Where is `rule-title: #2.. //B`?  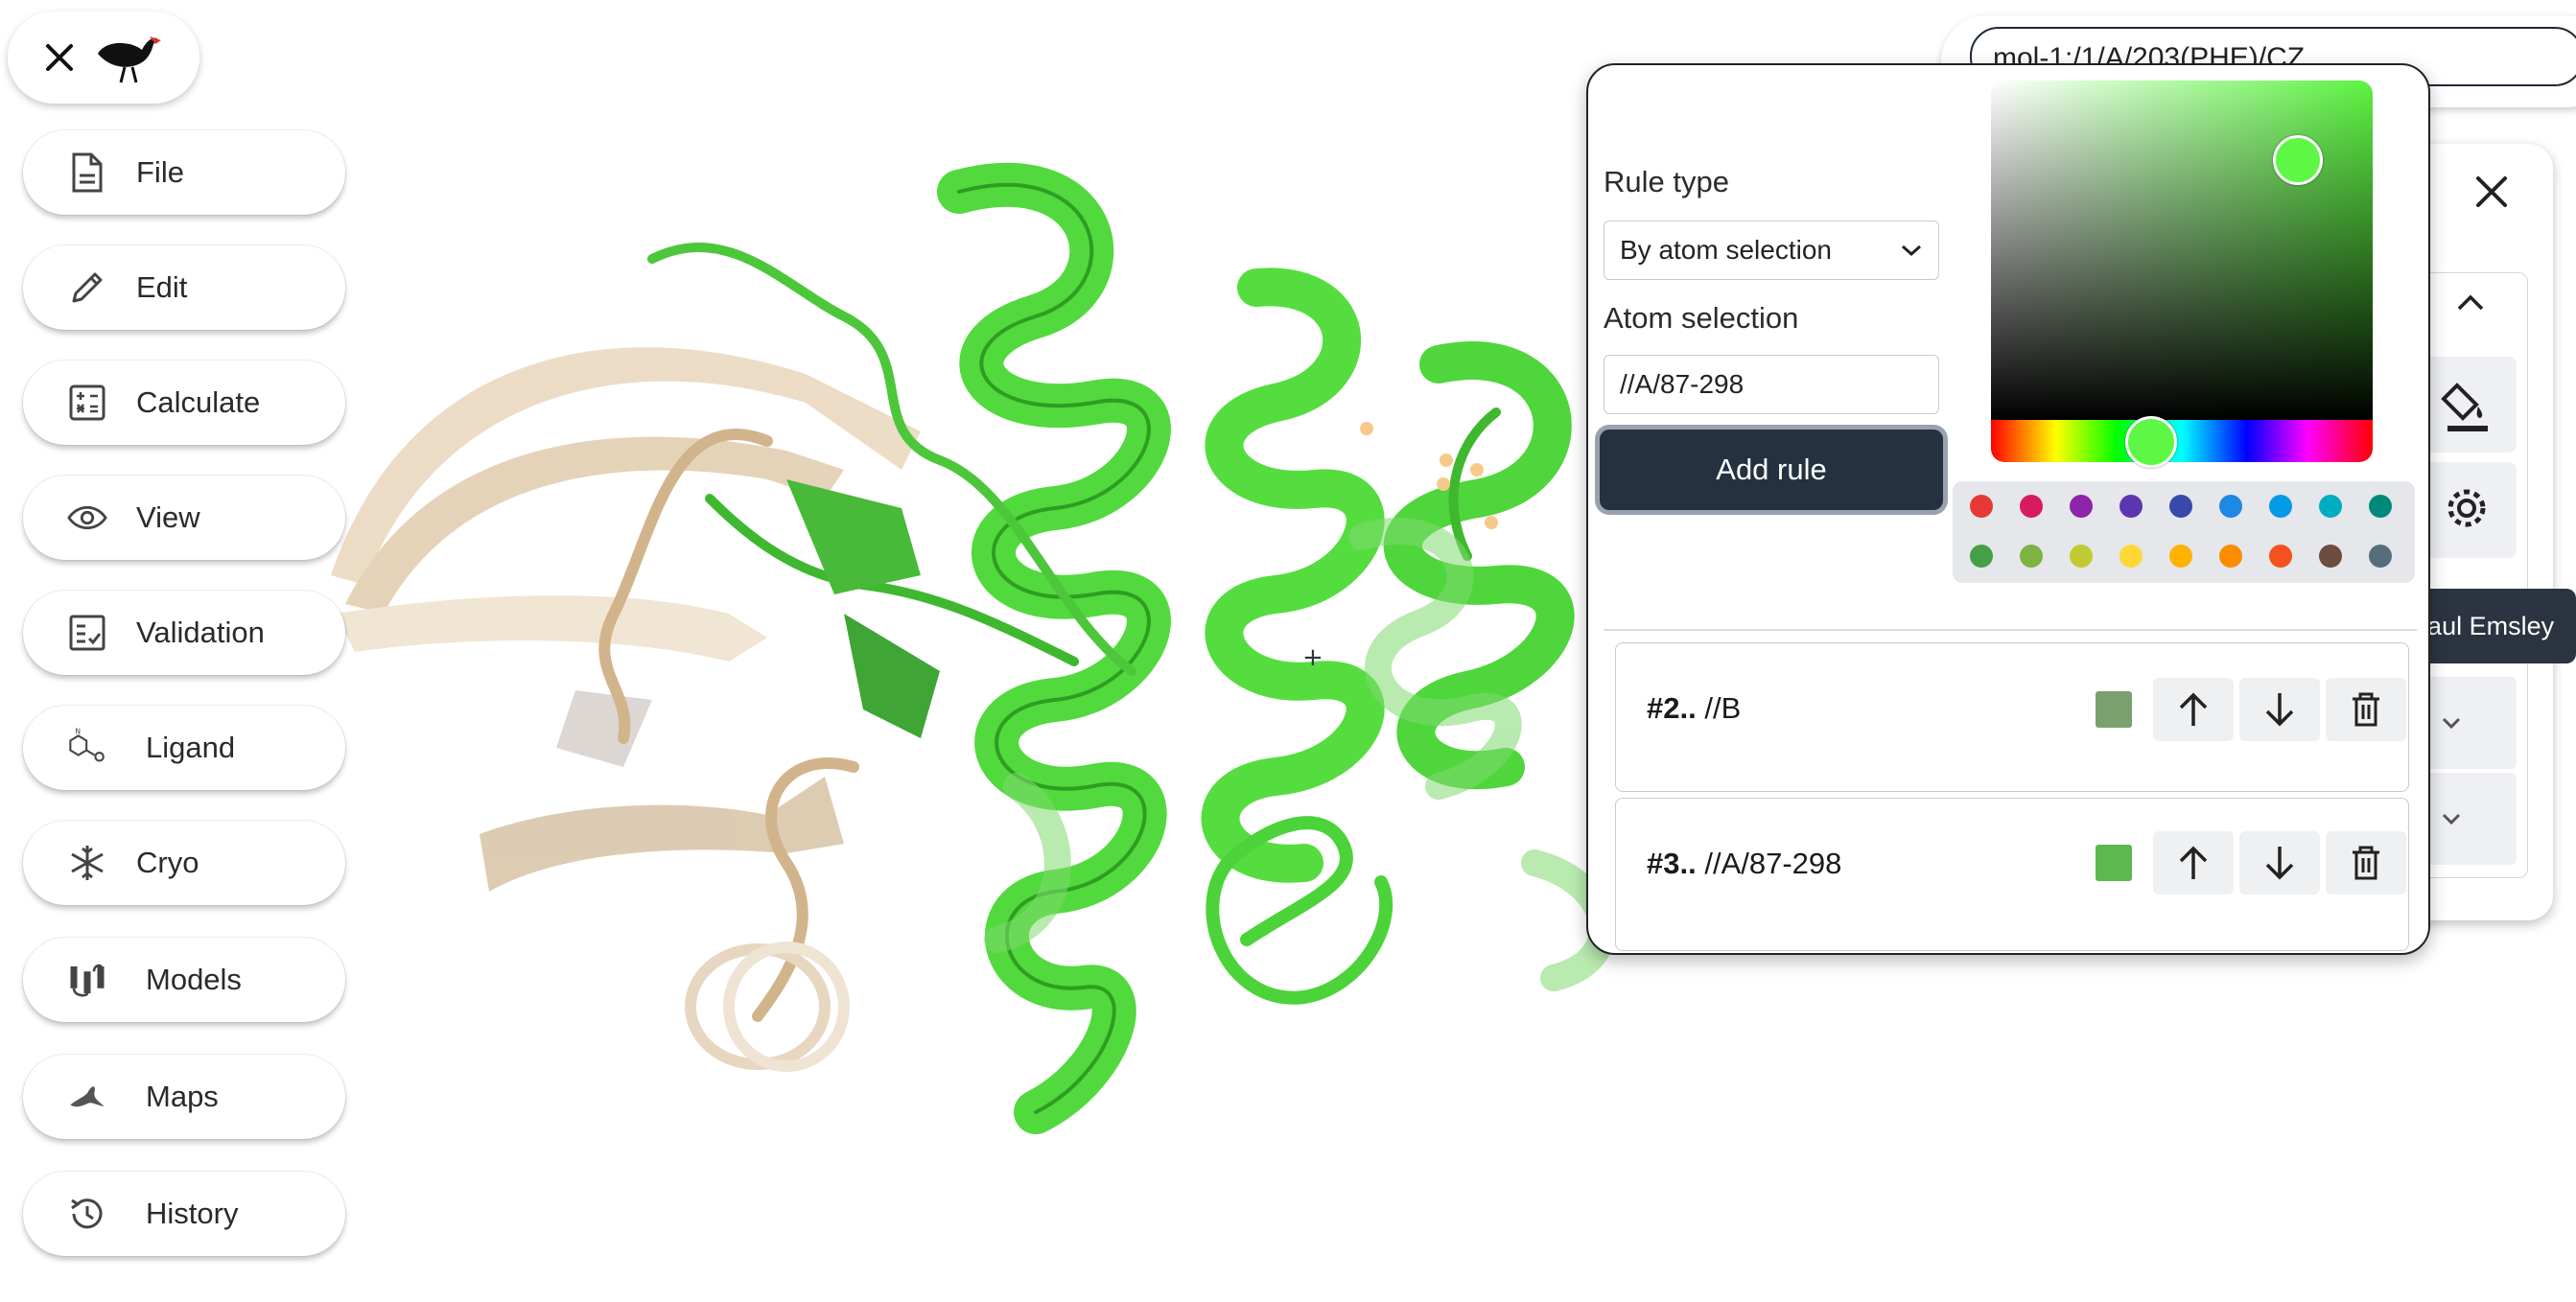 rule-title: #2.. //B is located at coordinates (1694, 708).